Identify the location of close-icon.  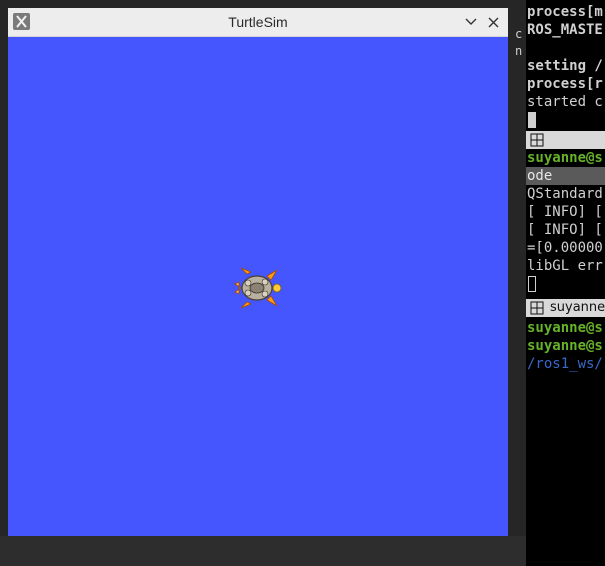
(493, 22).